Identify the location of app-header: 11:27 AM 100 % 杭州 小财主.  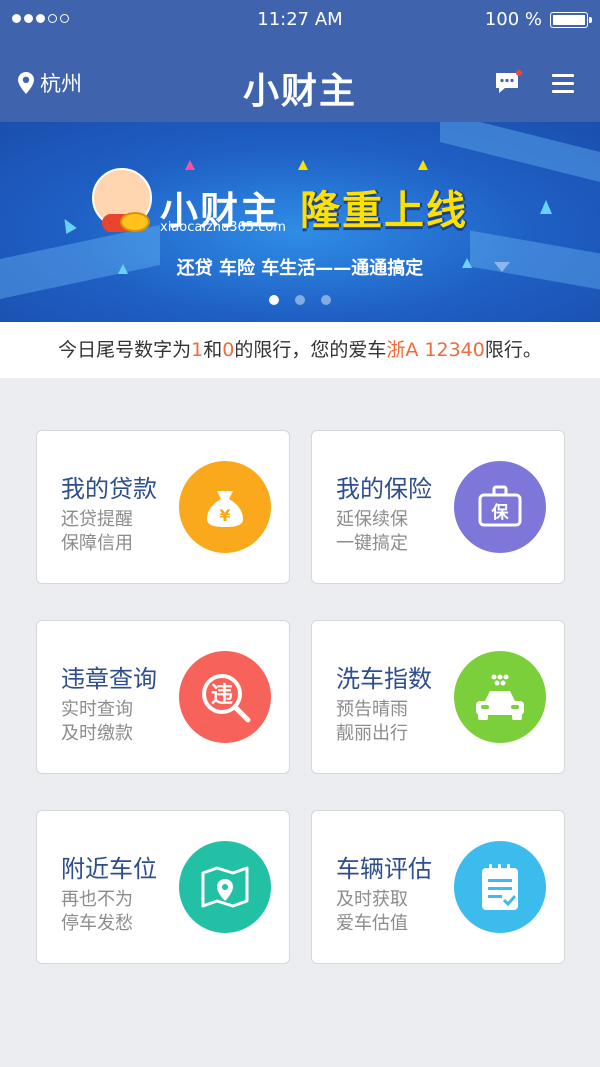
(300, 61).